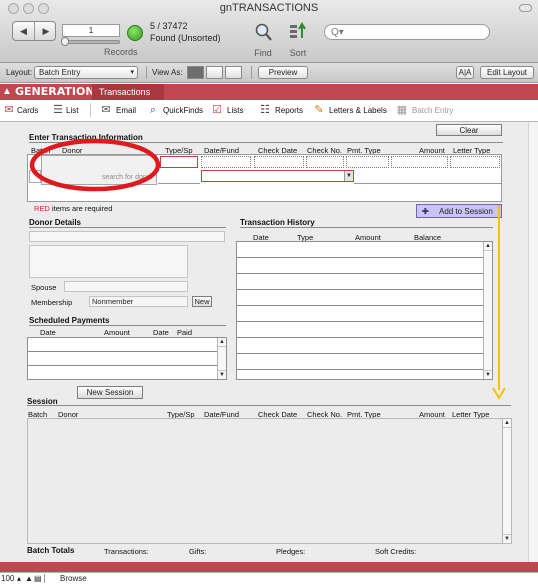 The width and height of the screenshot is (538, 584). I want to click on edit-layout-button: Edit Layout, so click(507, 72).